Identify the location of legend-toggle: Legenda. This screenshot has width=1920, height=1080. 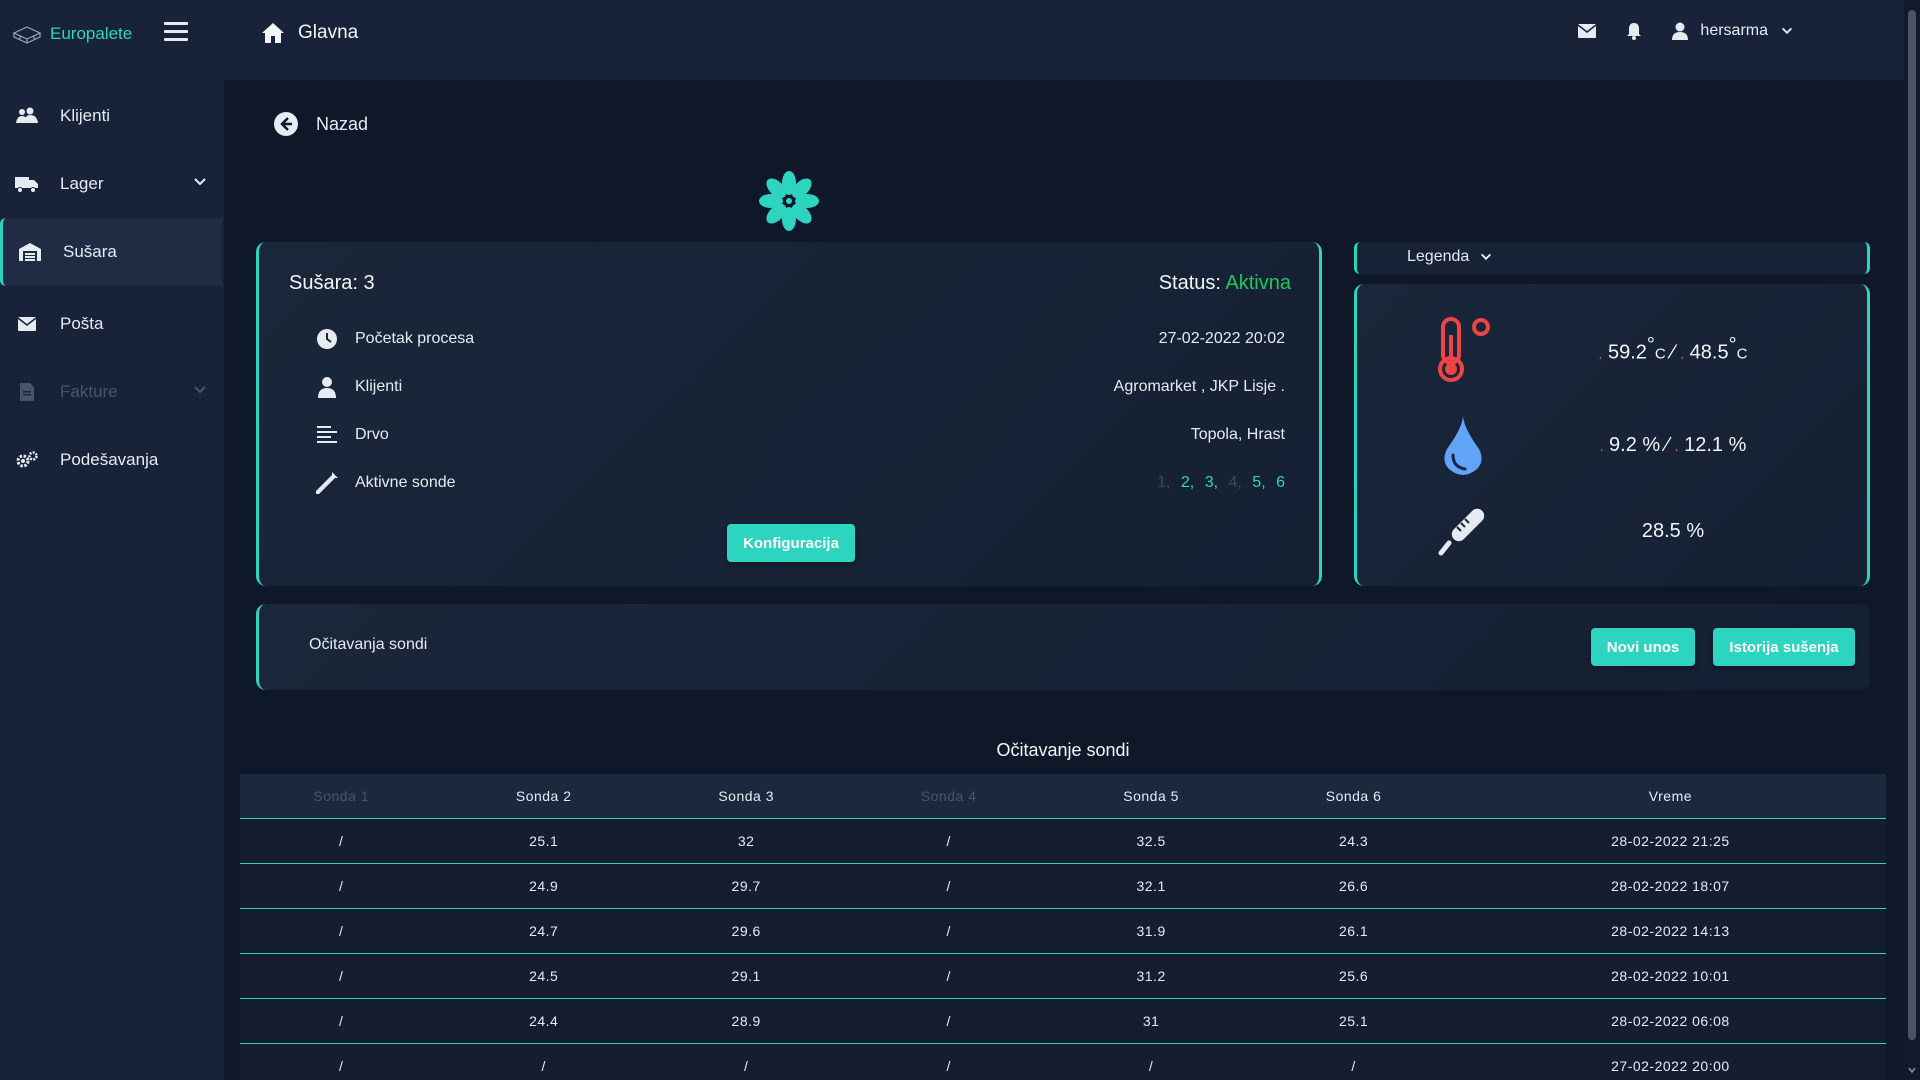
(1450, 257).